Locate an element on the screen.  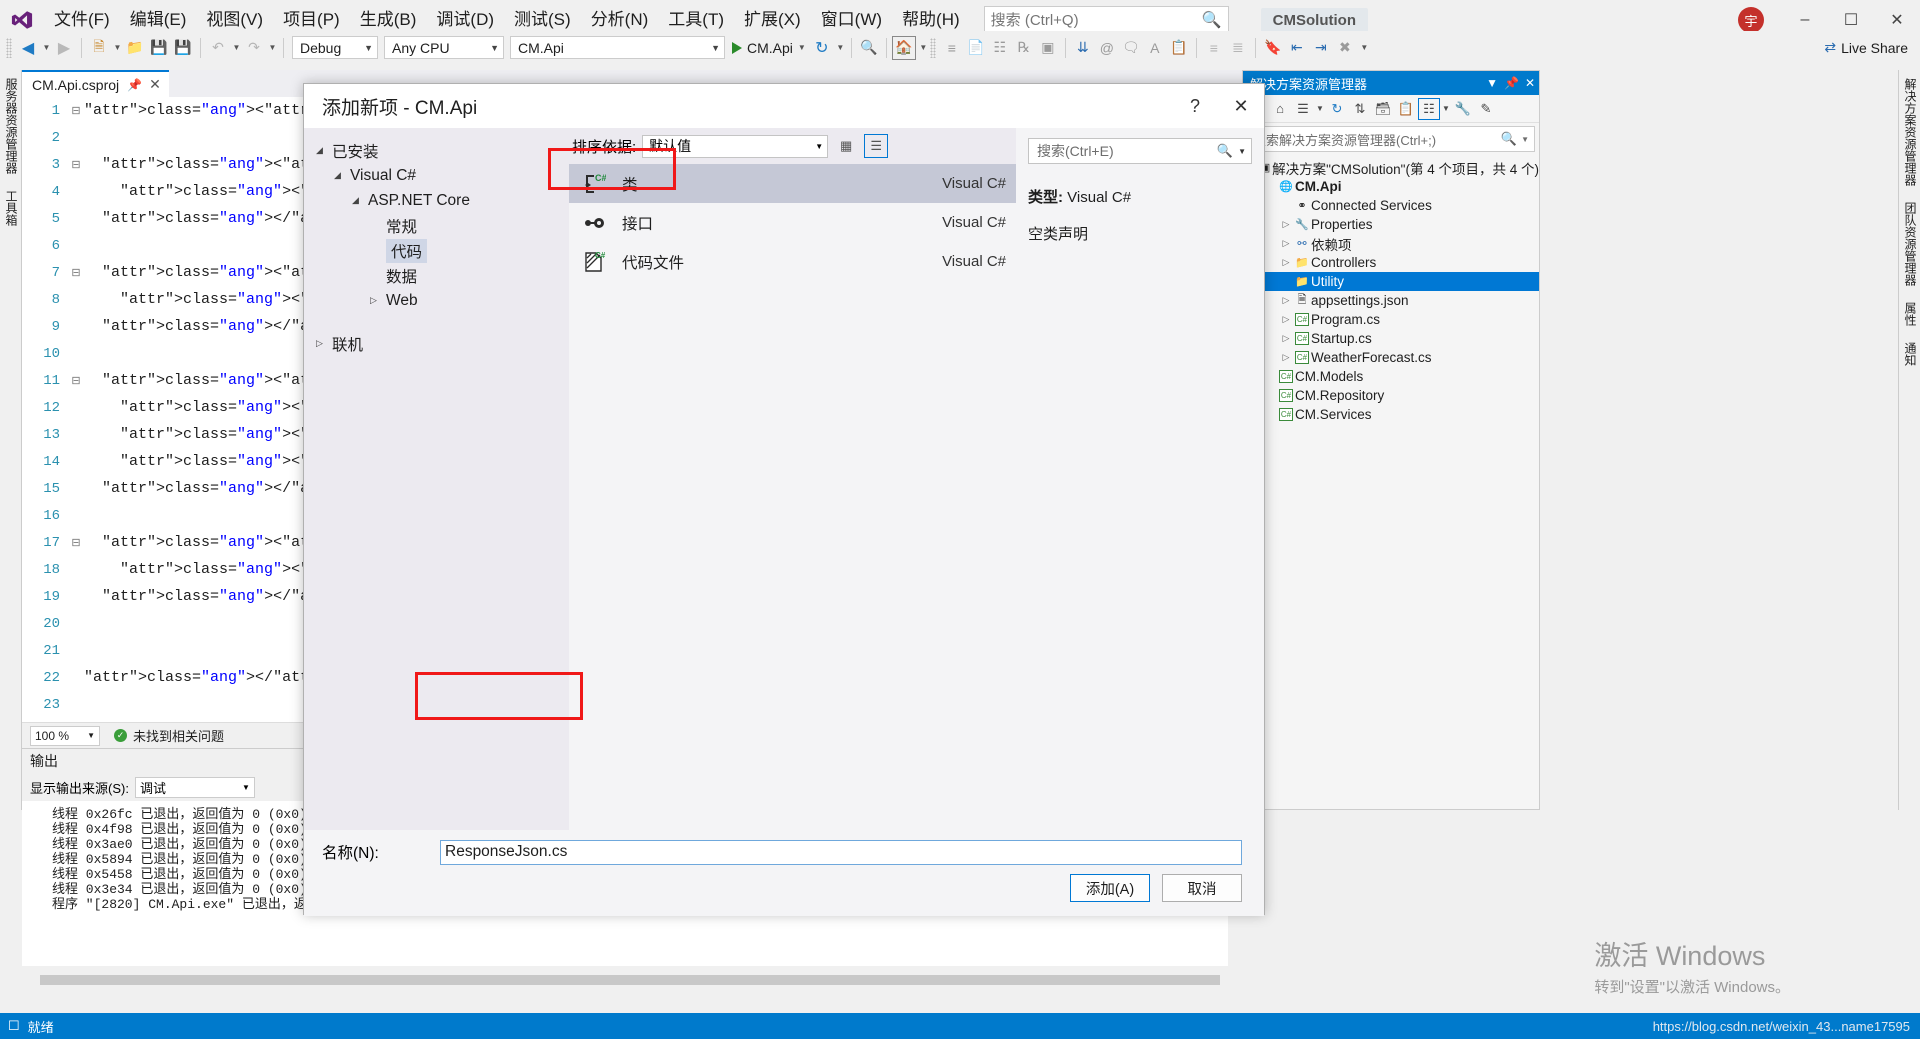
template-item: C# 代码文件 Visual C# is located at coordinates (792, 261).